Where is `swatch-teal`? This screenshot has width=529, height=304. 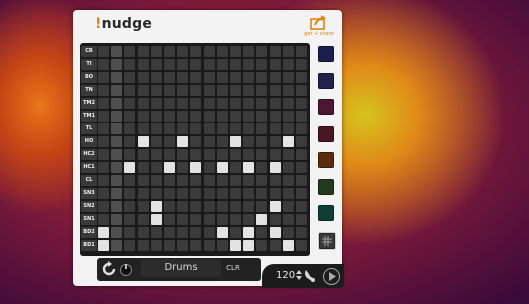
swatch-teal is located at coordinates (326, 213).